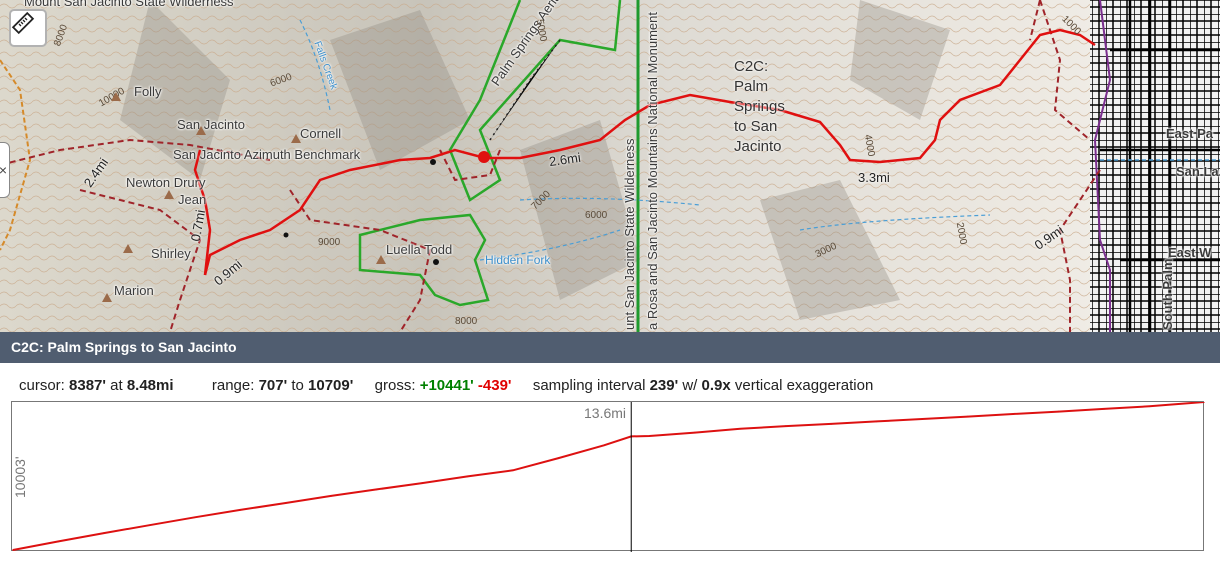 The width and height of the screenshot is (1220, 566). I want to click on peak-label-cornell: Cornell, so click(321, 133).